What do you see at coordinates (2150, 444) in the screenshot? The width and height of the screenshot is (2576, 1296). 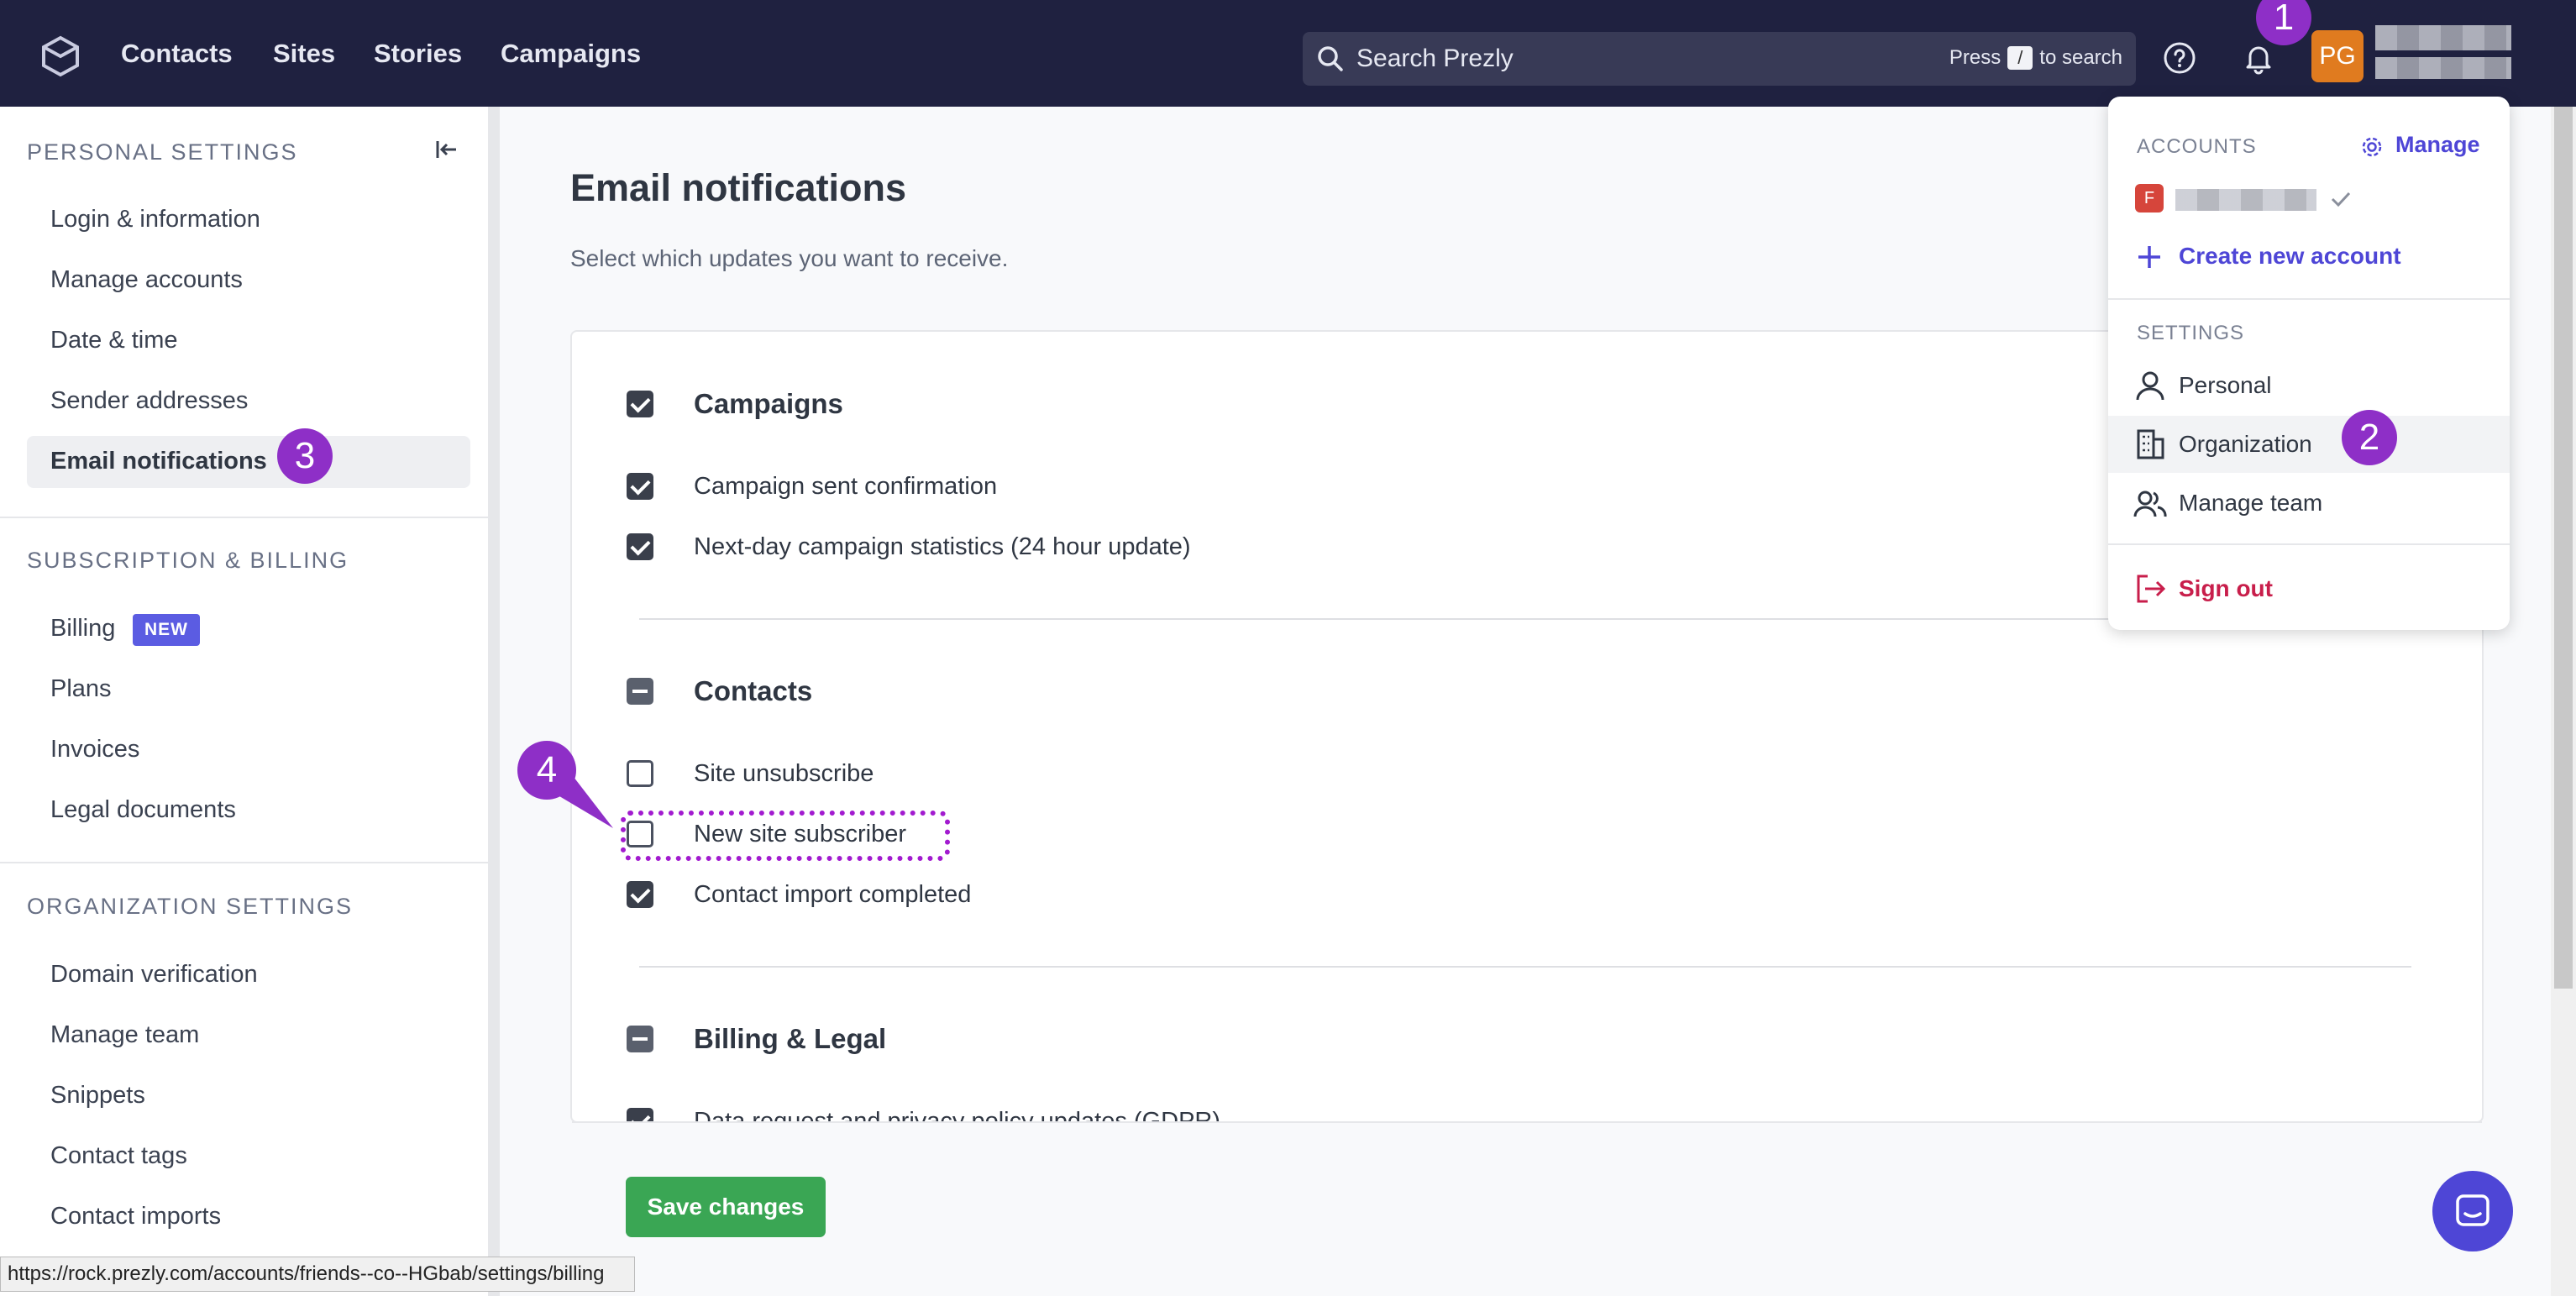 I see `building-icon` at bounding box center [2150, 444].